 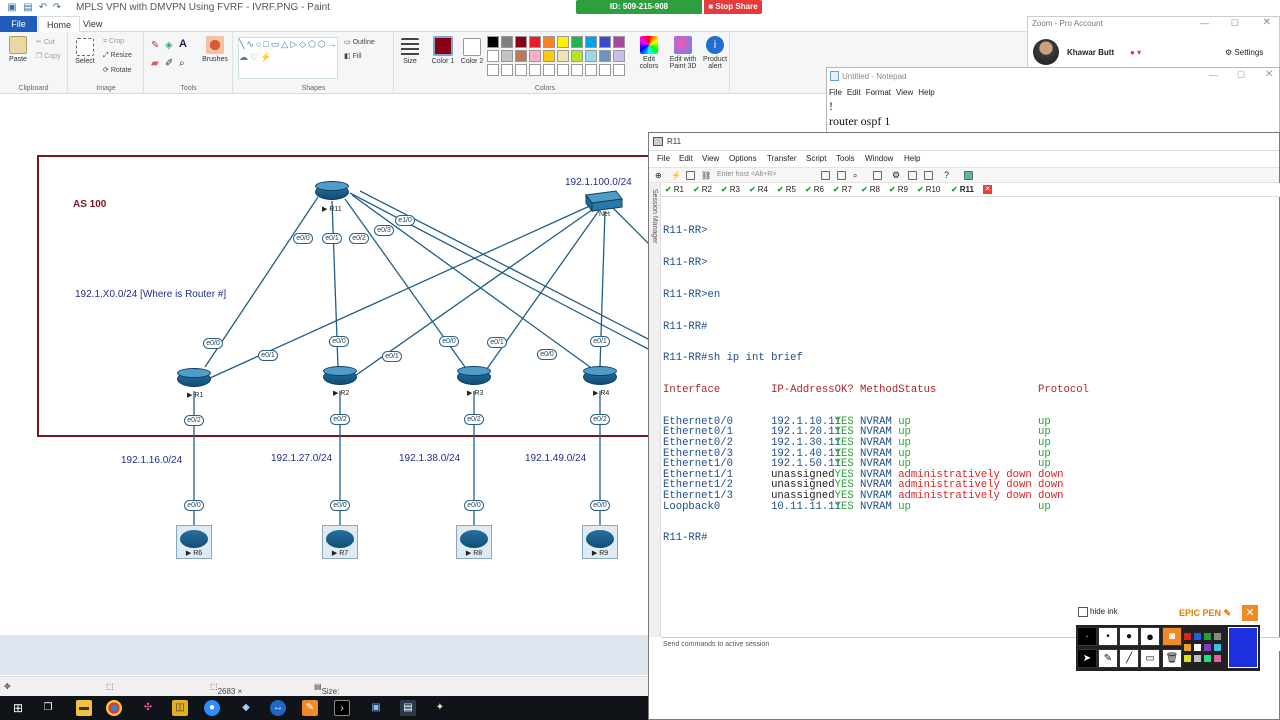 What do you see at coordinates (962, 189) in the screenshot?
I see `tab-r11: ✔ R11` at bounding box center [962, 189].